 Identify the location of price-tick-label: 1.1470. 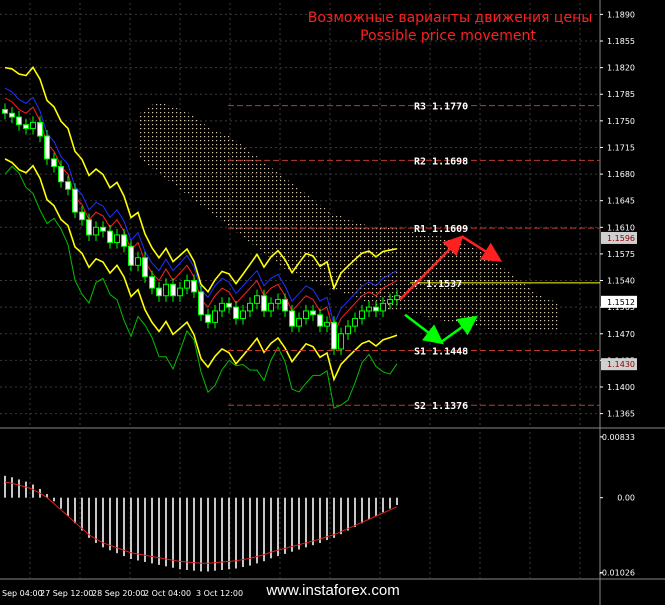
(621, 334).